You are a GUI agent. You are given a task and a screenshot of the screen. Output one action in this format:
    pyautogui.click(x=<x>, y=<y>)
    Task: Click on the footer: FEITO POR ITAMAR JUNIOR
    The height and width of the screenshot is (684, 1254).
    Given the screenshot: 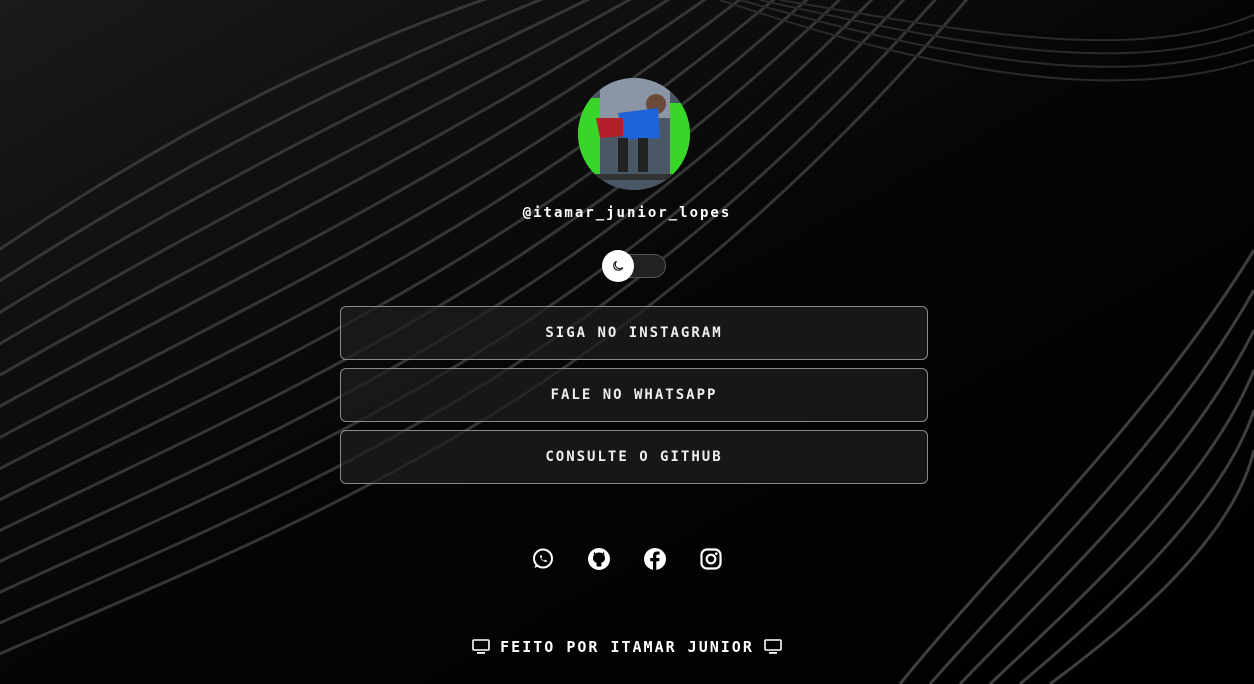 What is the action you would take?
    pyautogui.click(x=627, y=647)
    